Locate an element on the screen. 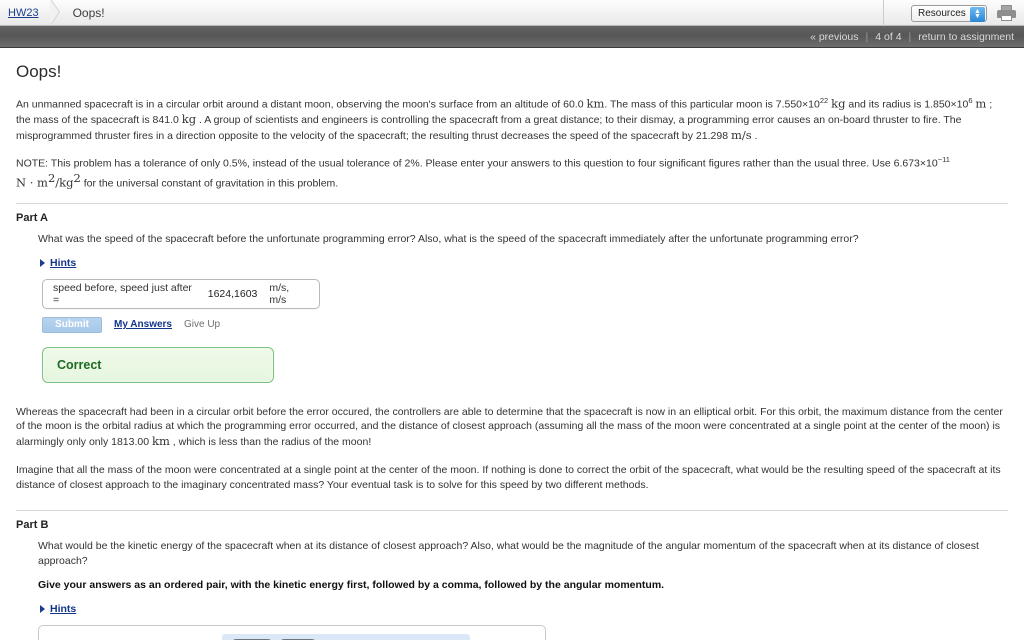 The image size is (1024, 640). print-icon is located at coordinates (1006, 13).